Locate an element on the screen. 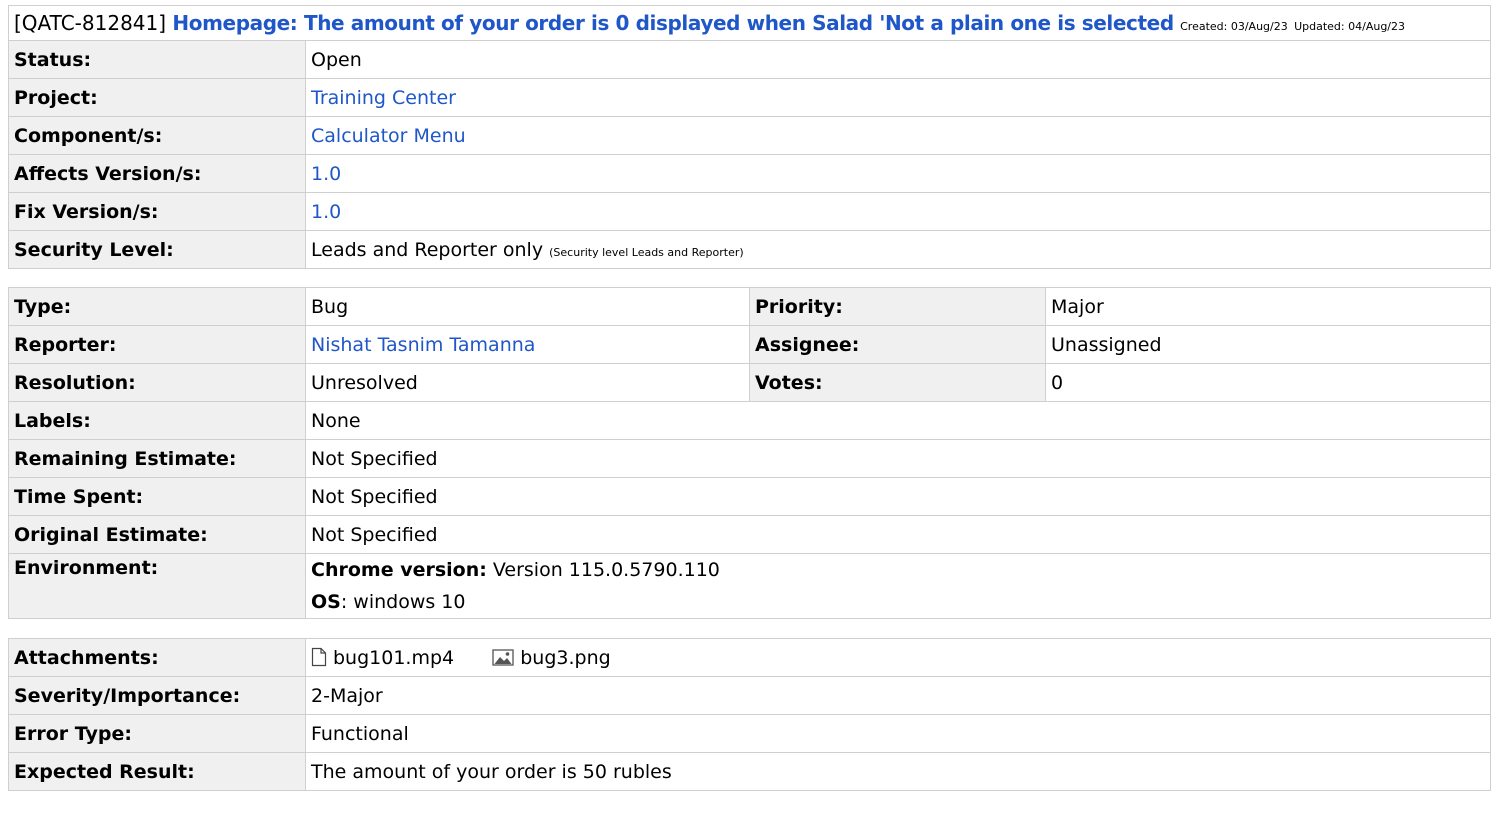  original-estimate-value: Not Specified is located at coordinates (898, 534).